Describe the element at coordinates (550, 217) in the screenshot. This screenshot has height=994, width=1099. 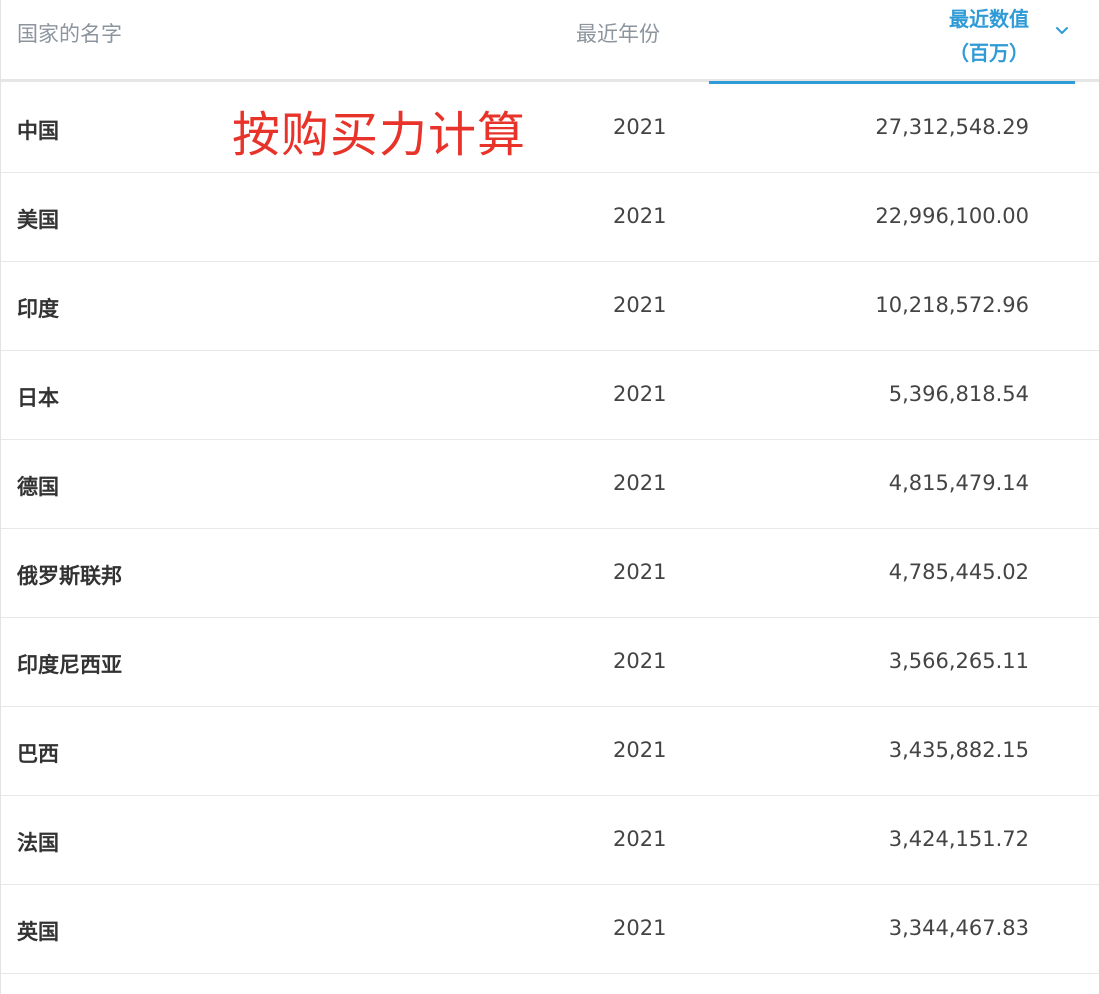
I see `table-row: 美国 2021 22,996,100.00` at that location.